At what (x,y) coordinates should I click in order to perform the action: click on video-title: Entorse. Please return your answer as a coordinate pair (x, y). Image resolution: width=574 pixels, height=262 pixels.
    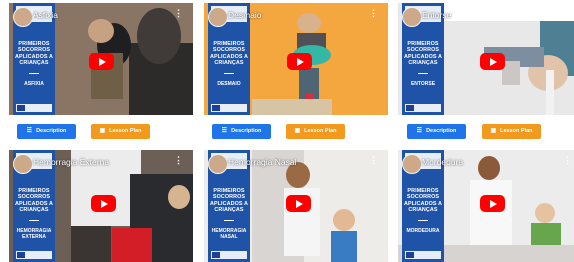
    Looking at the image, I should click on (436, 15).